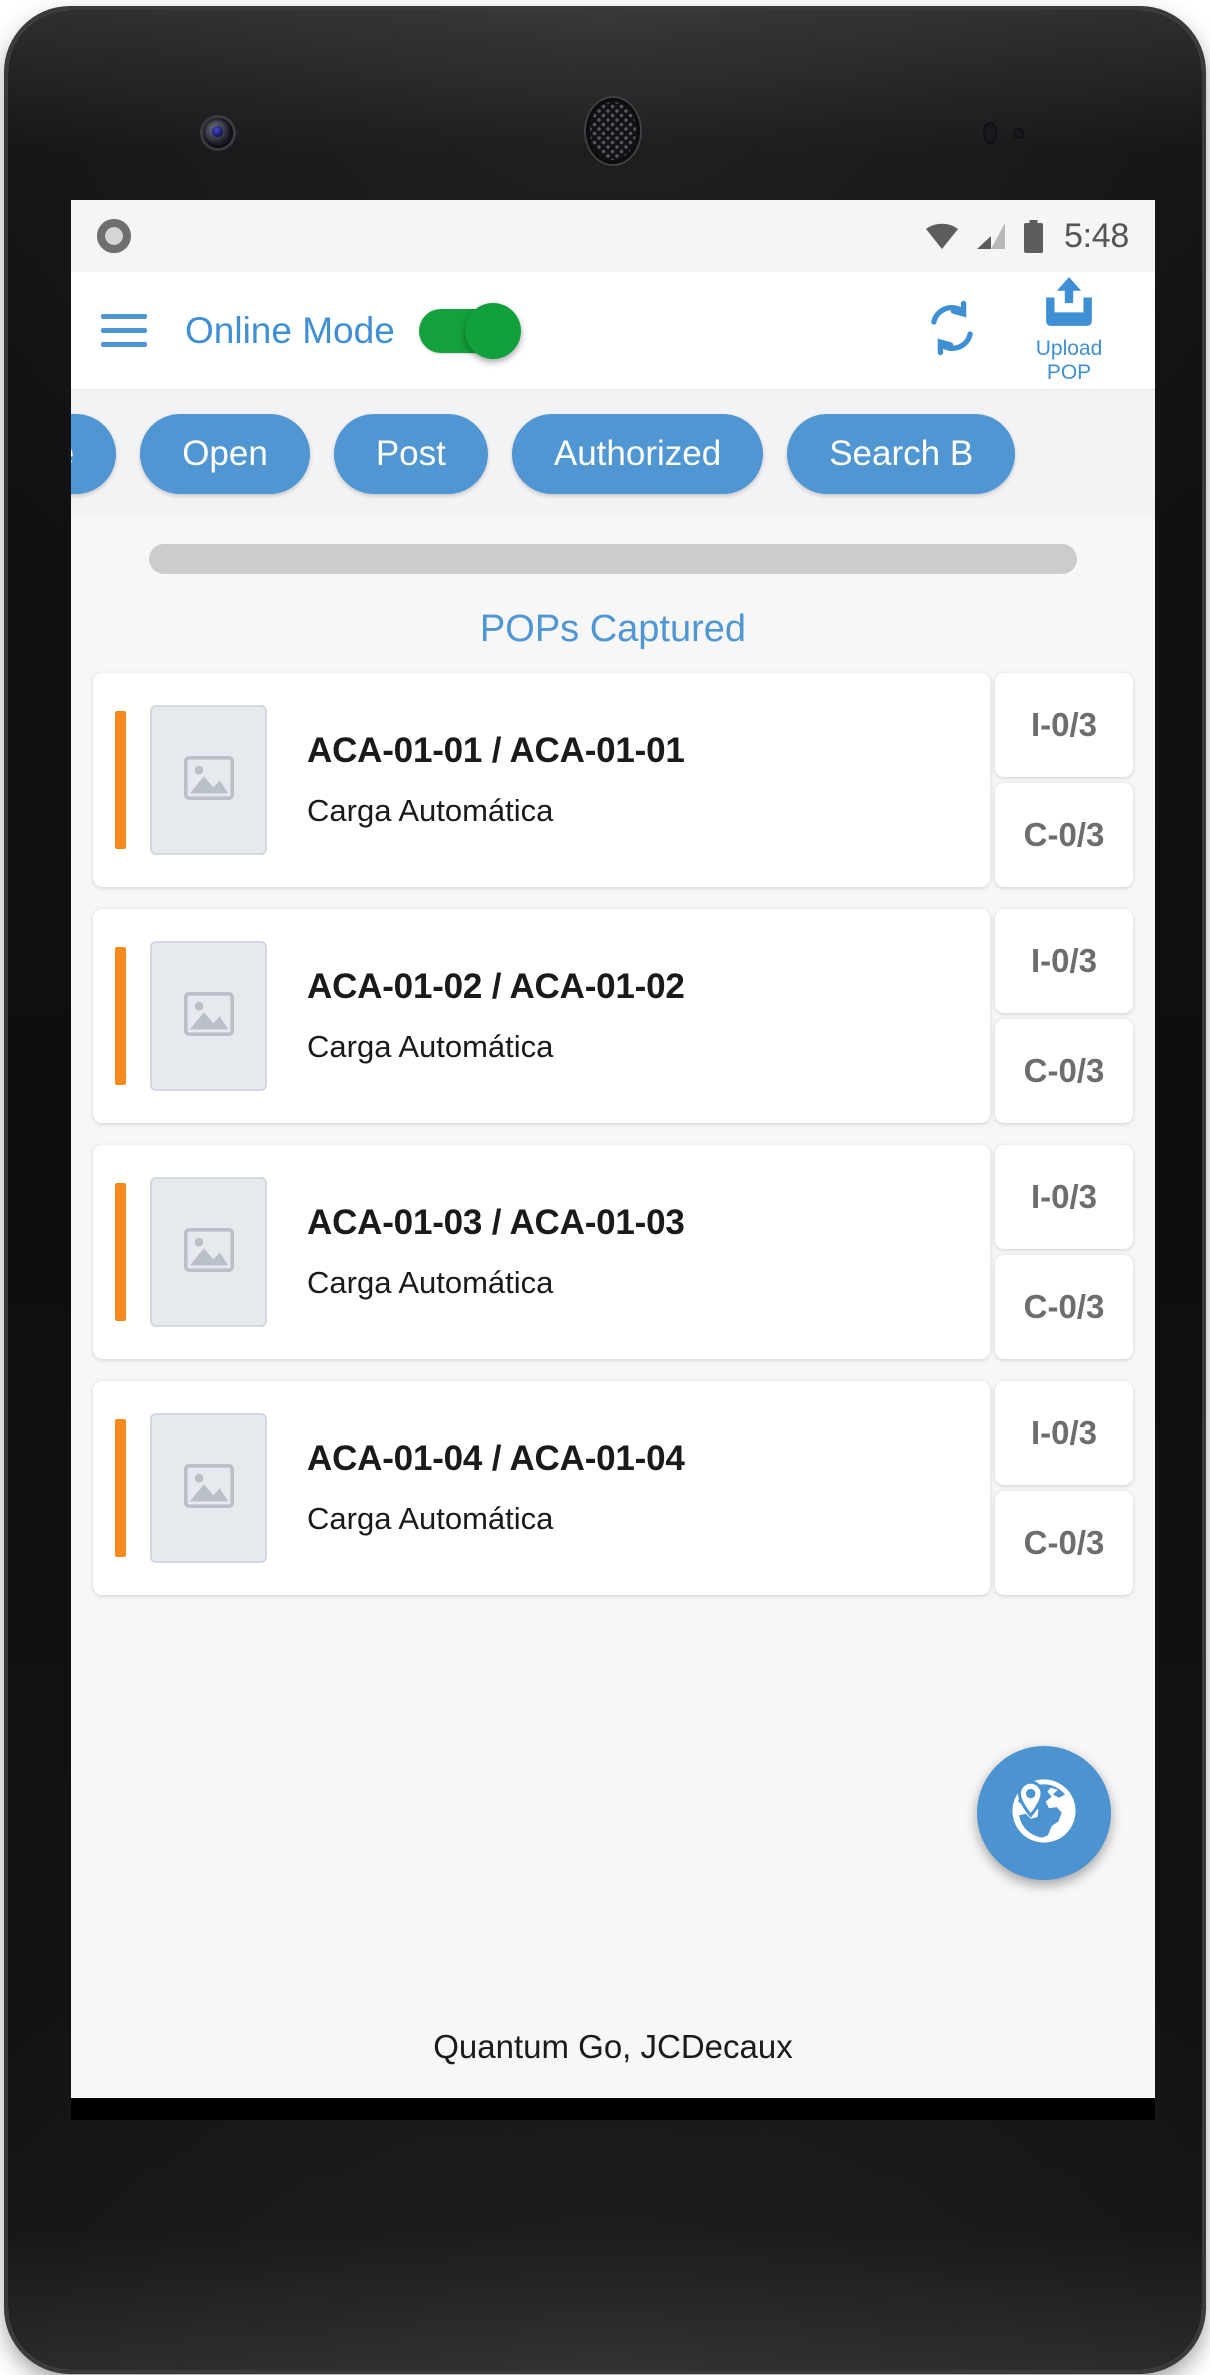 The image size is (1210, 2375). I want to click on filter-chips-row: te Open Post Authorized Search B, so click(613, 454).